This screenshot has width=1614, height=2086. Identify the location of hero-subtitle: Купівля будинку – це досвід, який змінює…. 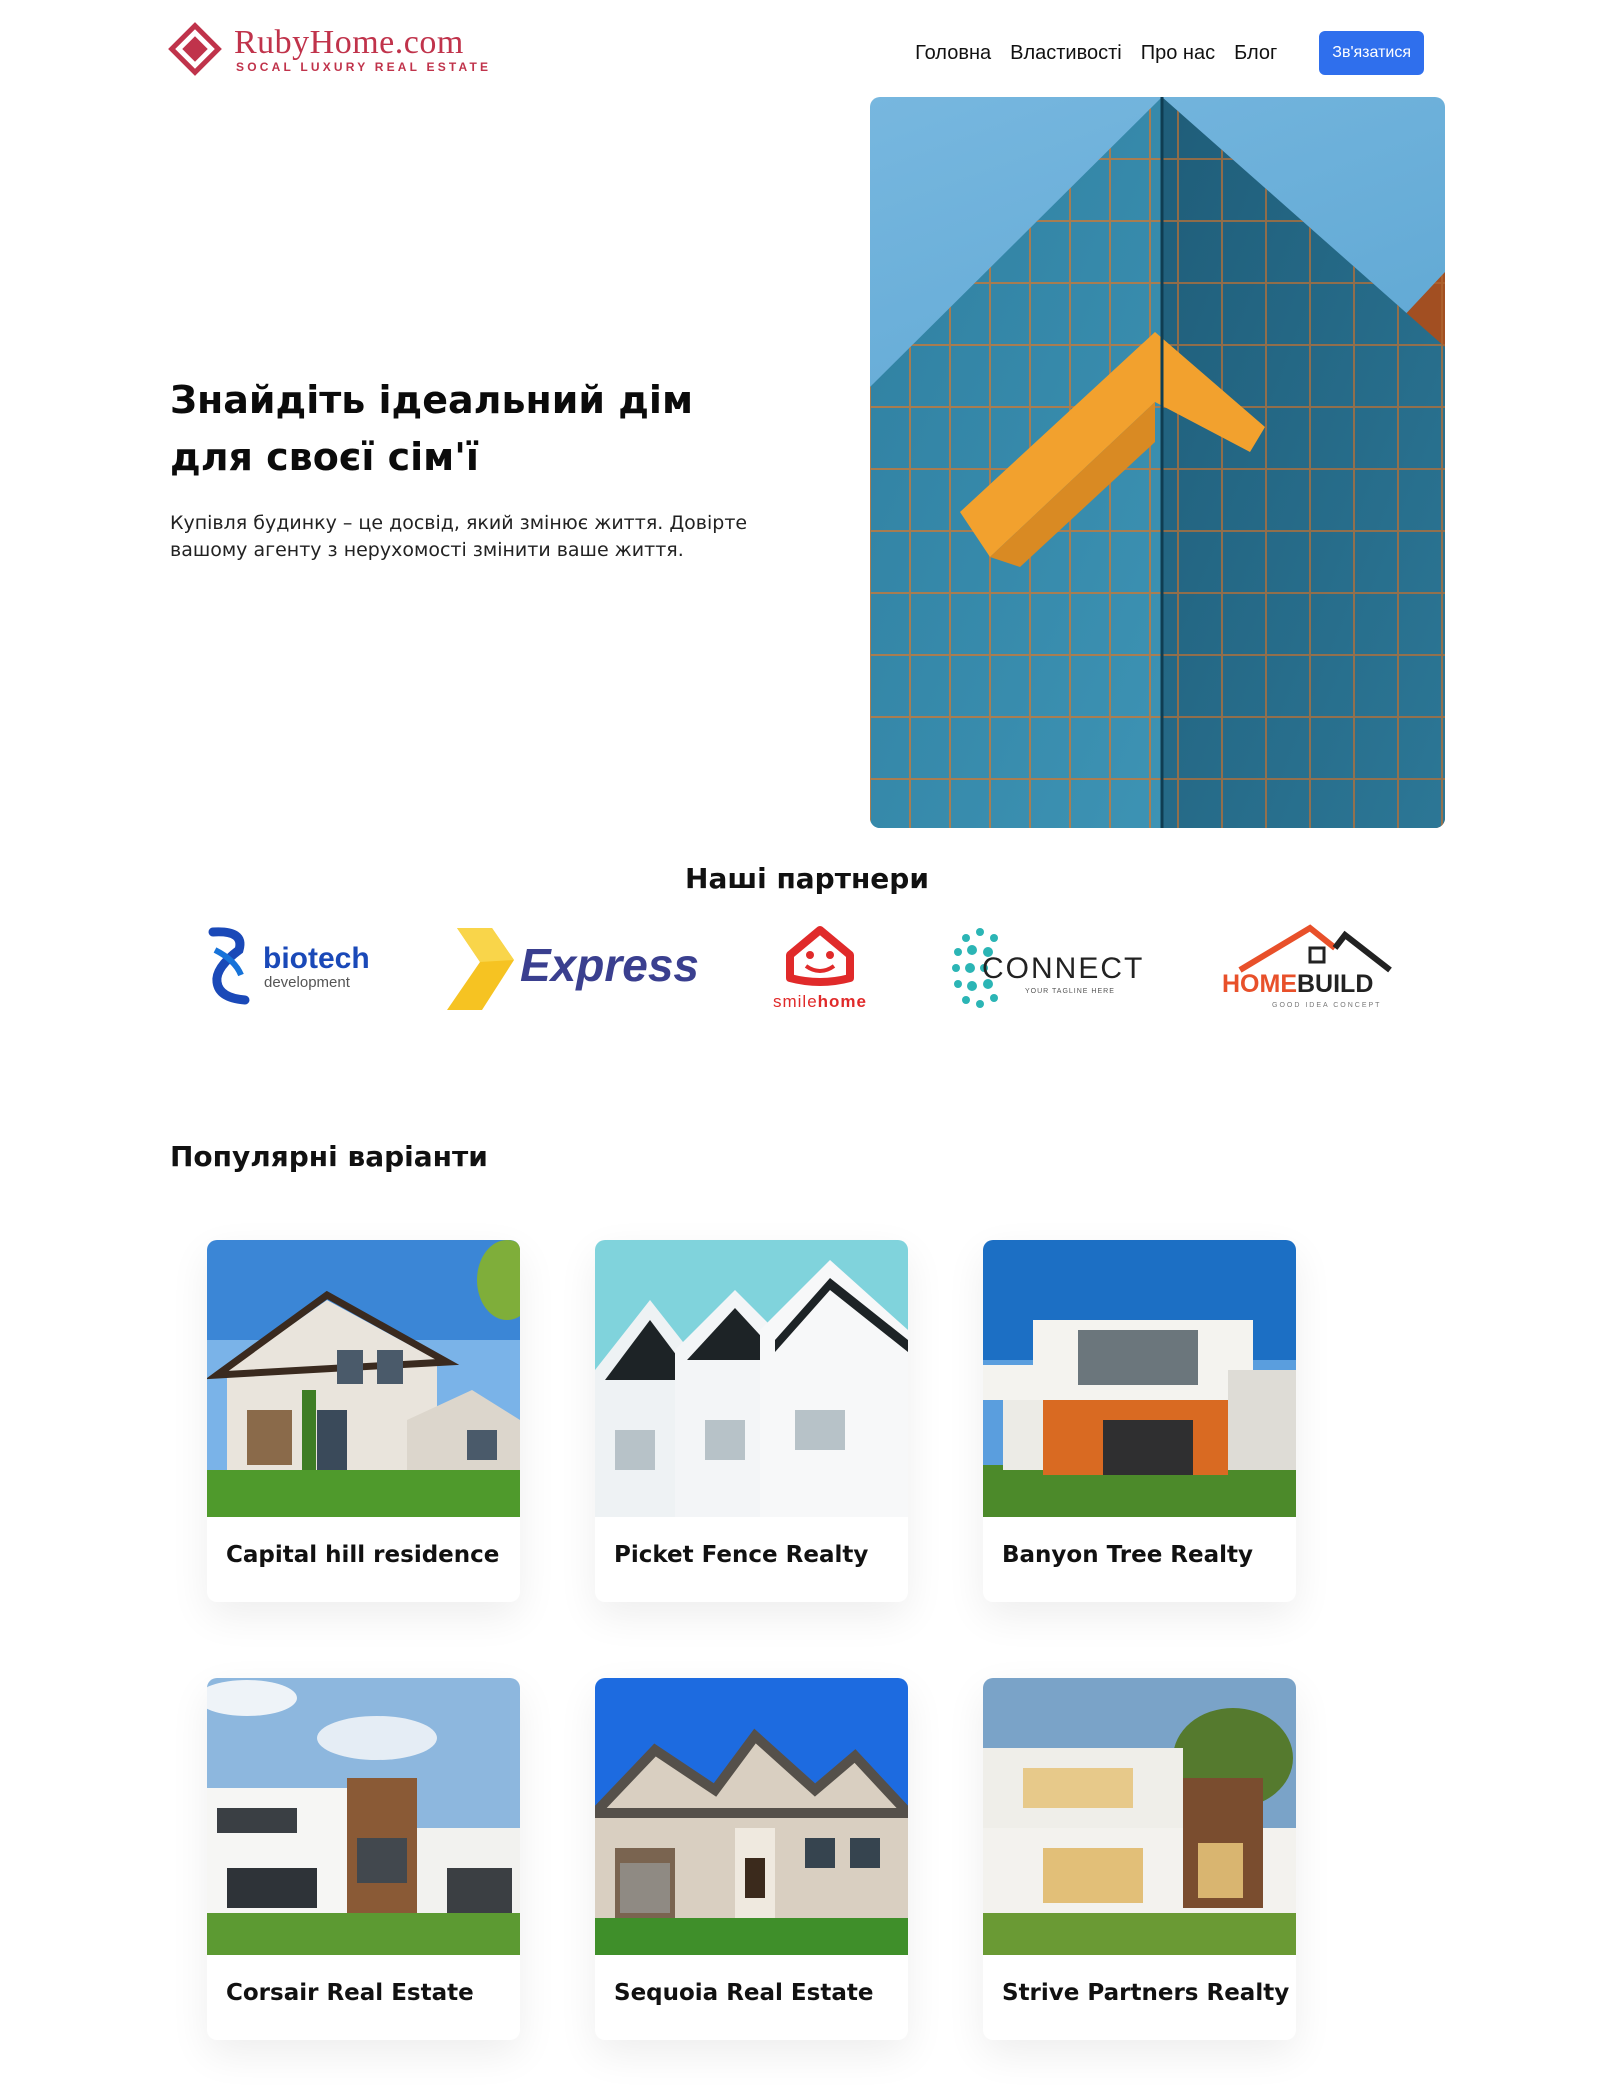
(459, 536).